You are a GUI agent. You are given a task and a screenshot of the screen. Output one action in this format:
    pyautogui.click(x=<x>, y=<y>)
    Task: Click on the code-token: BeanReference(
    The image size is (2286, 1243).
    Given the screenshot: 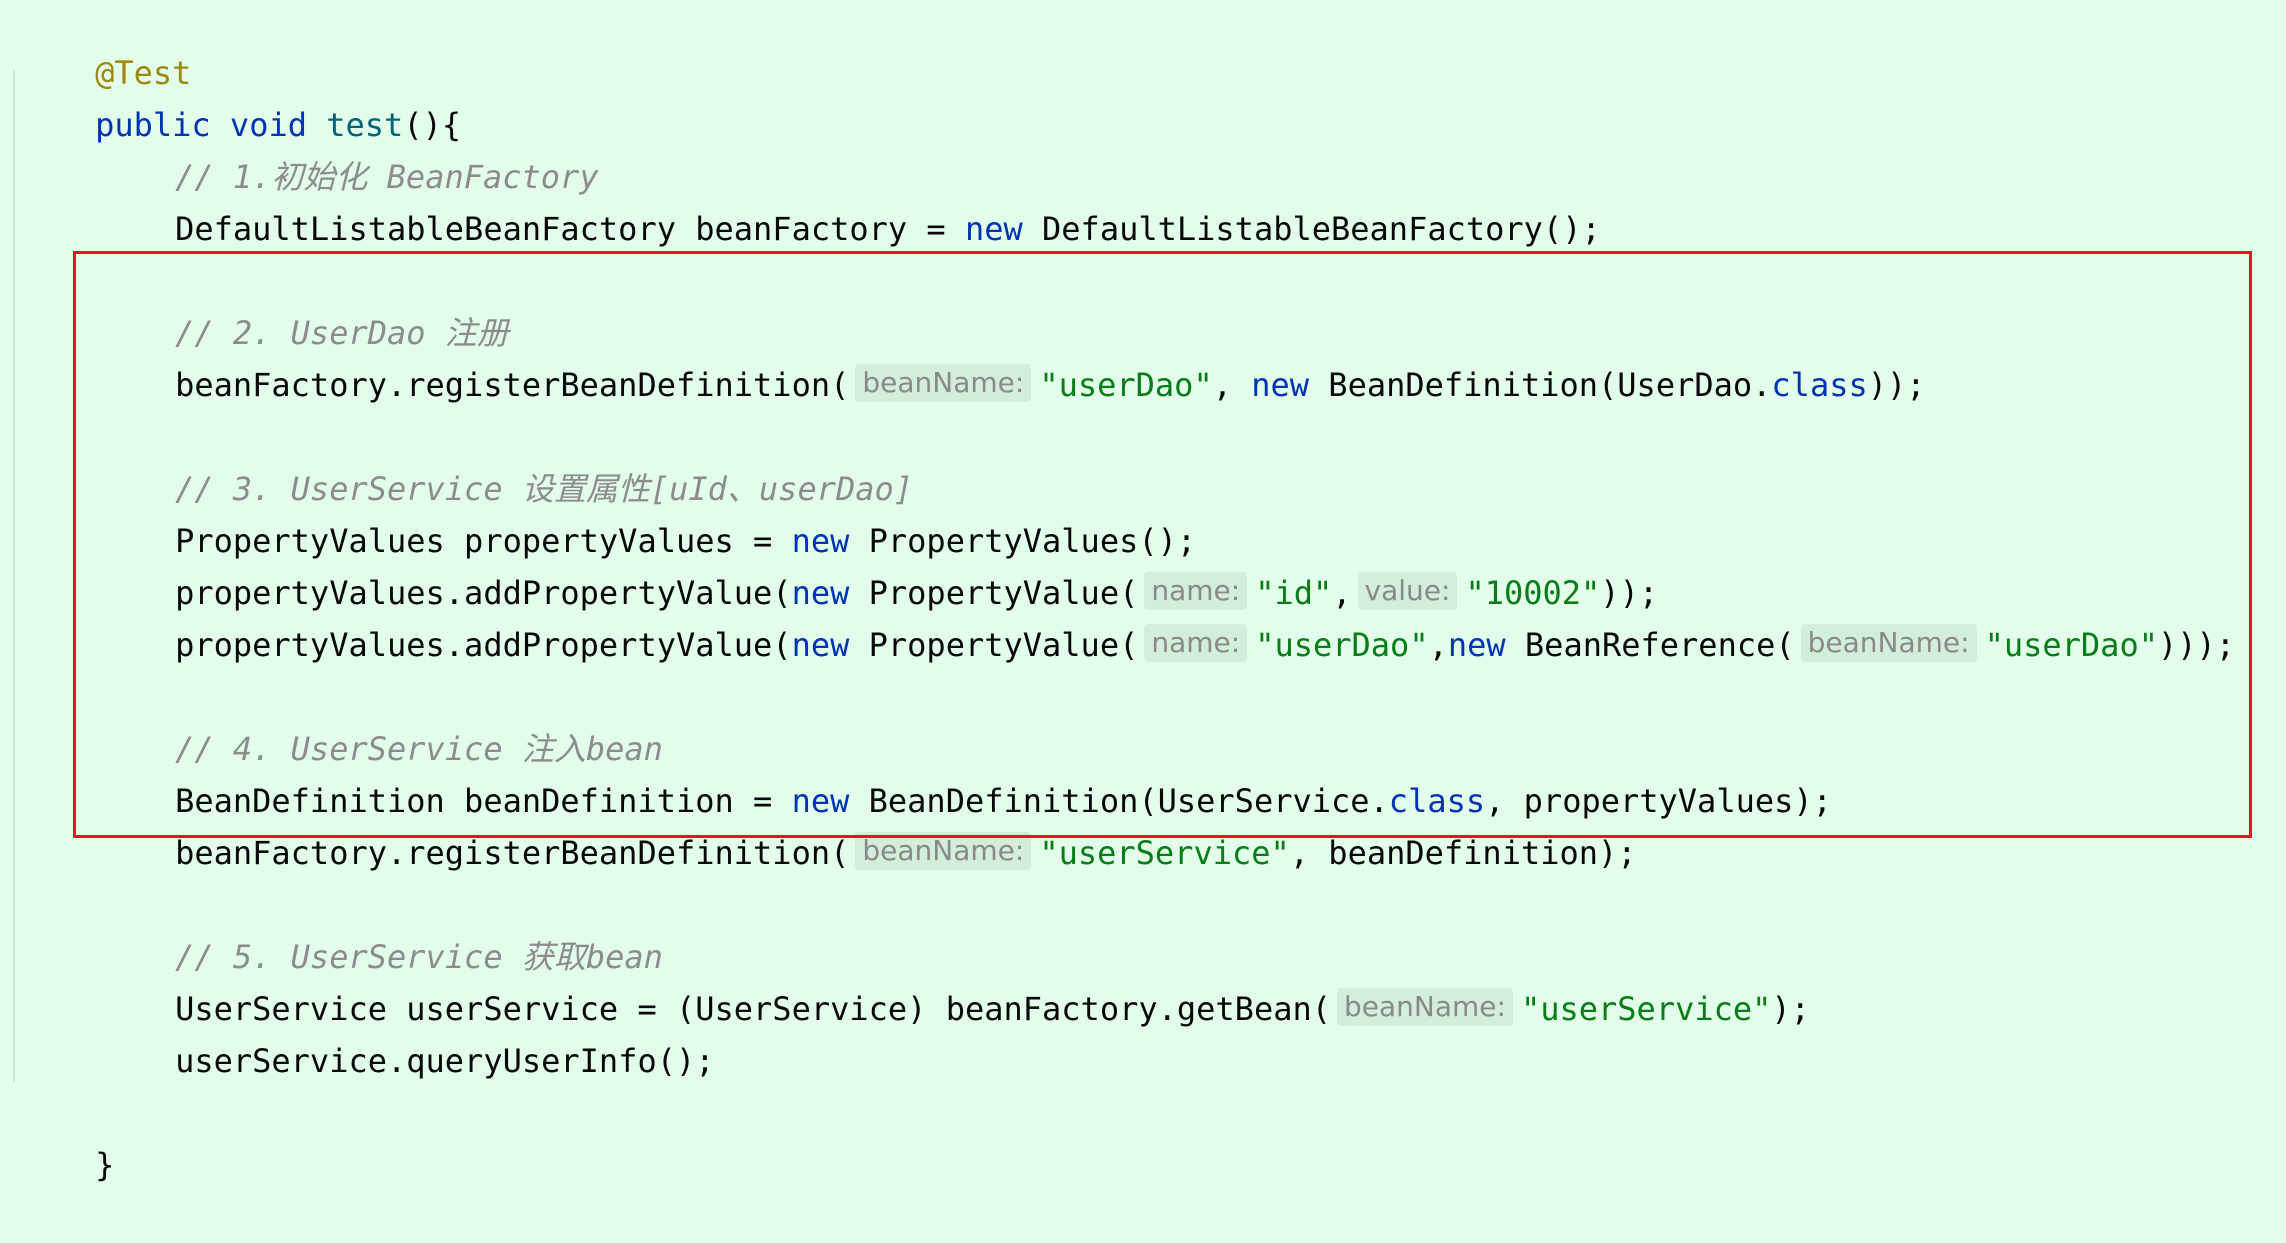 What is the action you would take?
    pyautogui.click(x=1650, y=645)
    